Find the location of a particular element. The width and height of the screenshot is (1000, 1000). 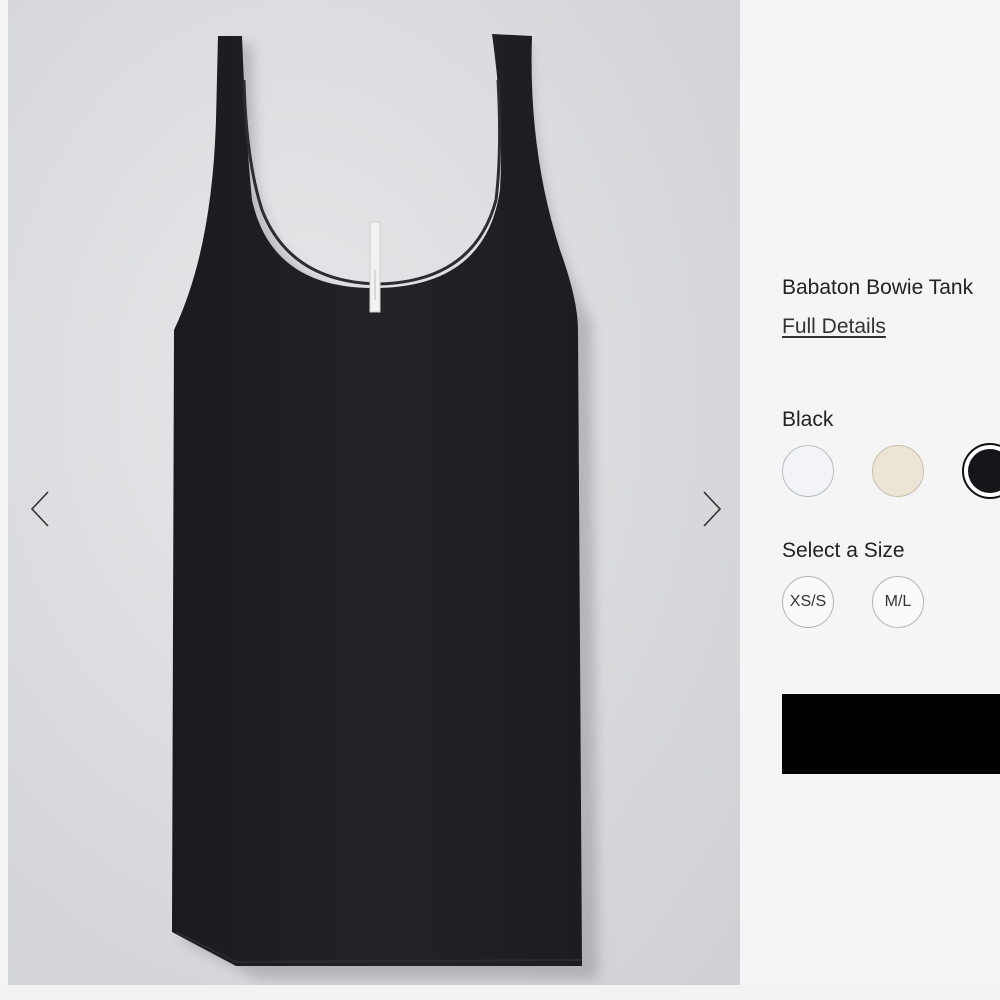

chevron-right-icon is located at coordinates (712, 509).